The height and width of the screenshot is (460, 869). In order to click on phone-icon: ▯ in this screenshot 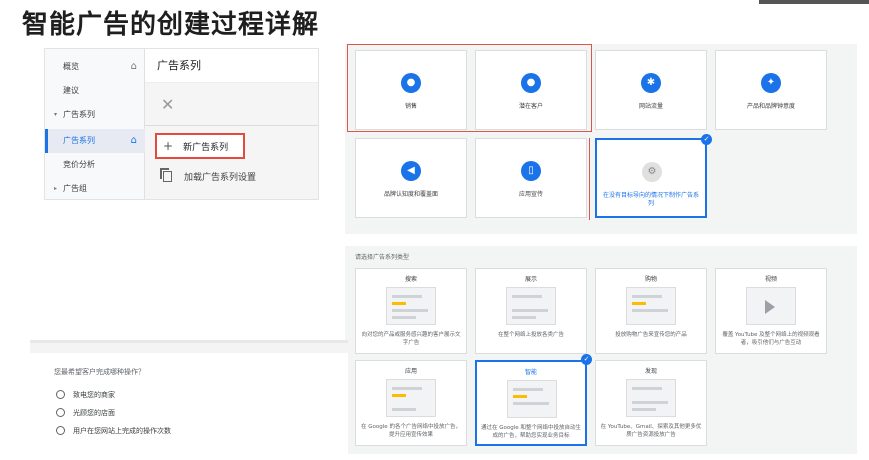, I will do `click(531, 171)`.